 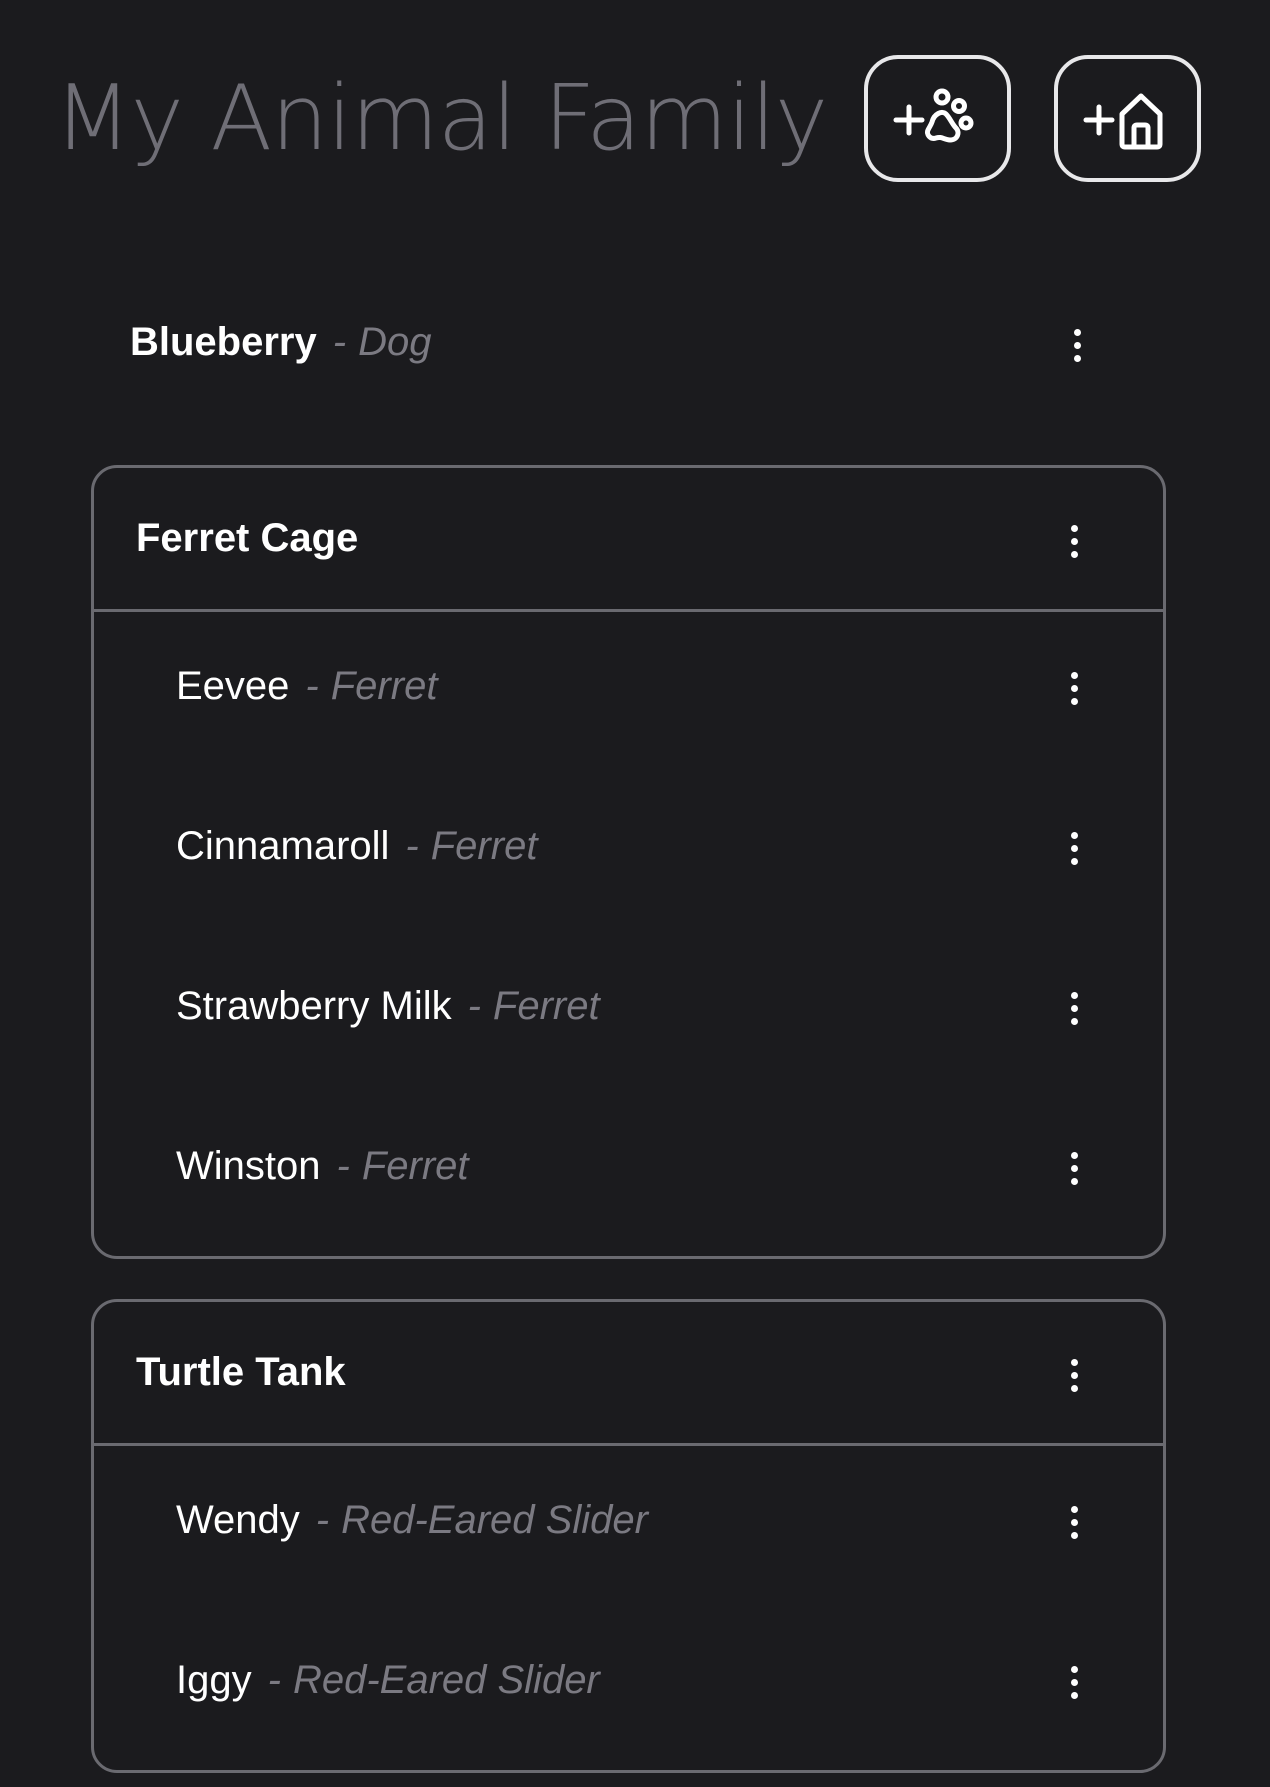 What do you see at coordinates (283, 846) in the screenshot?
I see `pet-name: Cinnamaroll` at bounding box center [283, 846].